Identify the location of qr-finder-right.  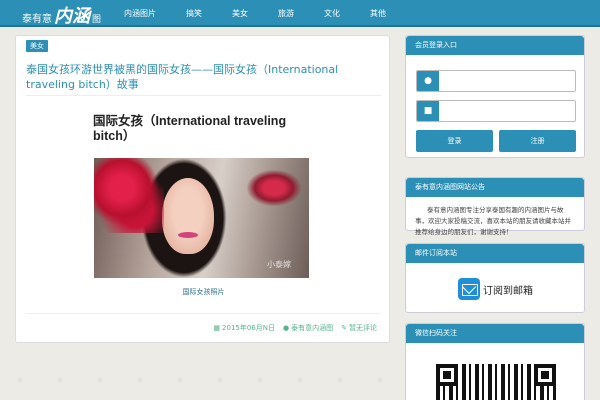
(545, 375).